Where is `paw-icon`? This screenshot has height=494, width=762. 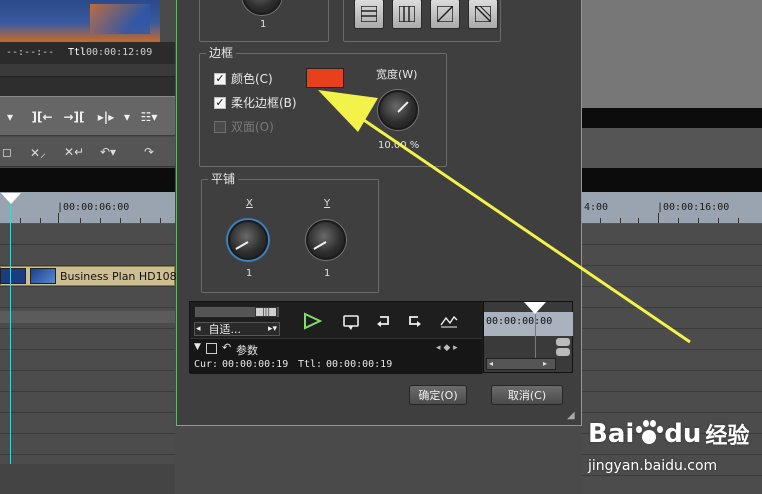
paw-icon is located at coordinates (649, 434).